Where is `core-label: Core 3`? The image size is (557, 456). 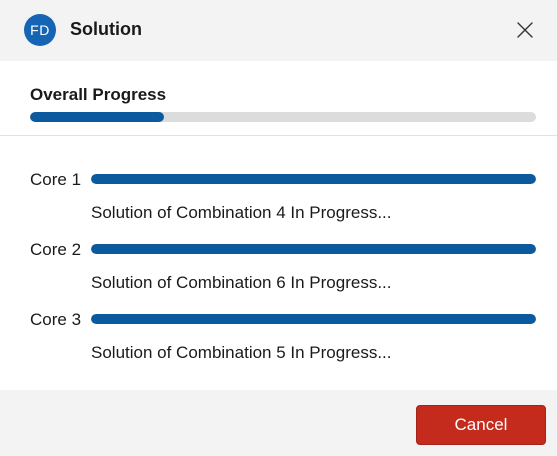
core-label: Core 3 is located at coordinates (56, 319).